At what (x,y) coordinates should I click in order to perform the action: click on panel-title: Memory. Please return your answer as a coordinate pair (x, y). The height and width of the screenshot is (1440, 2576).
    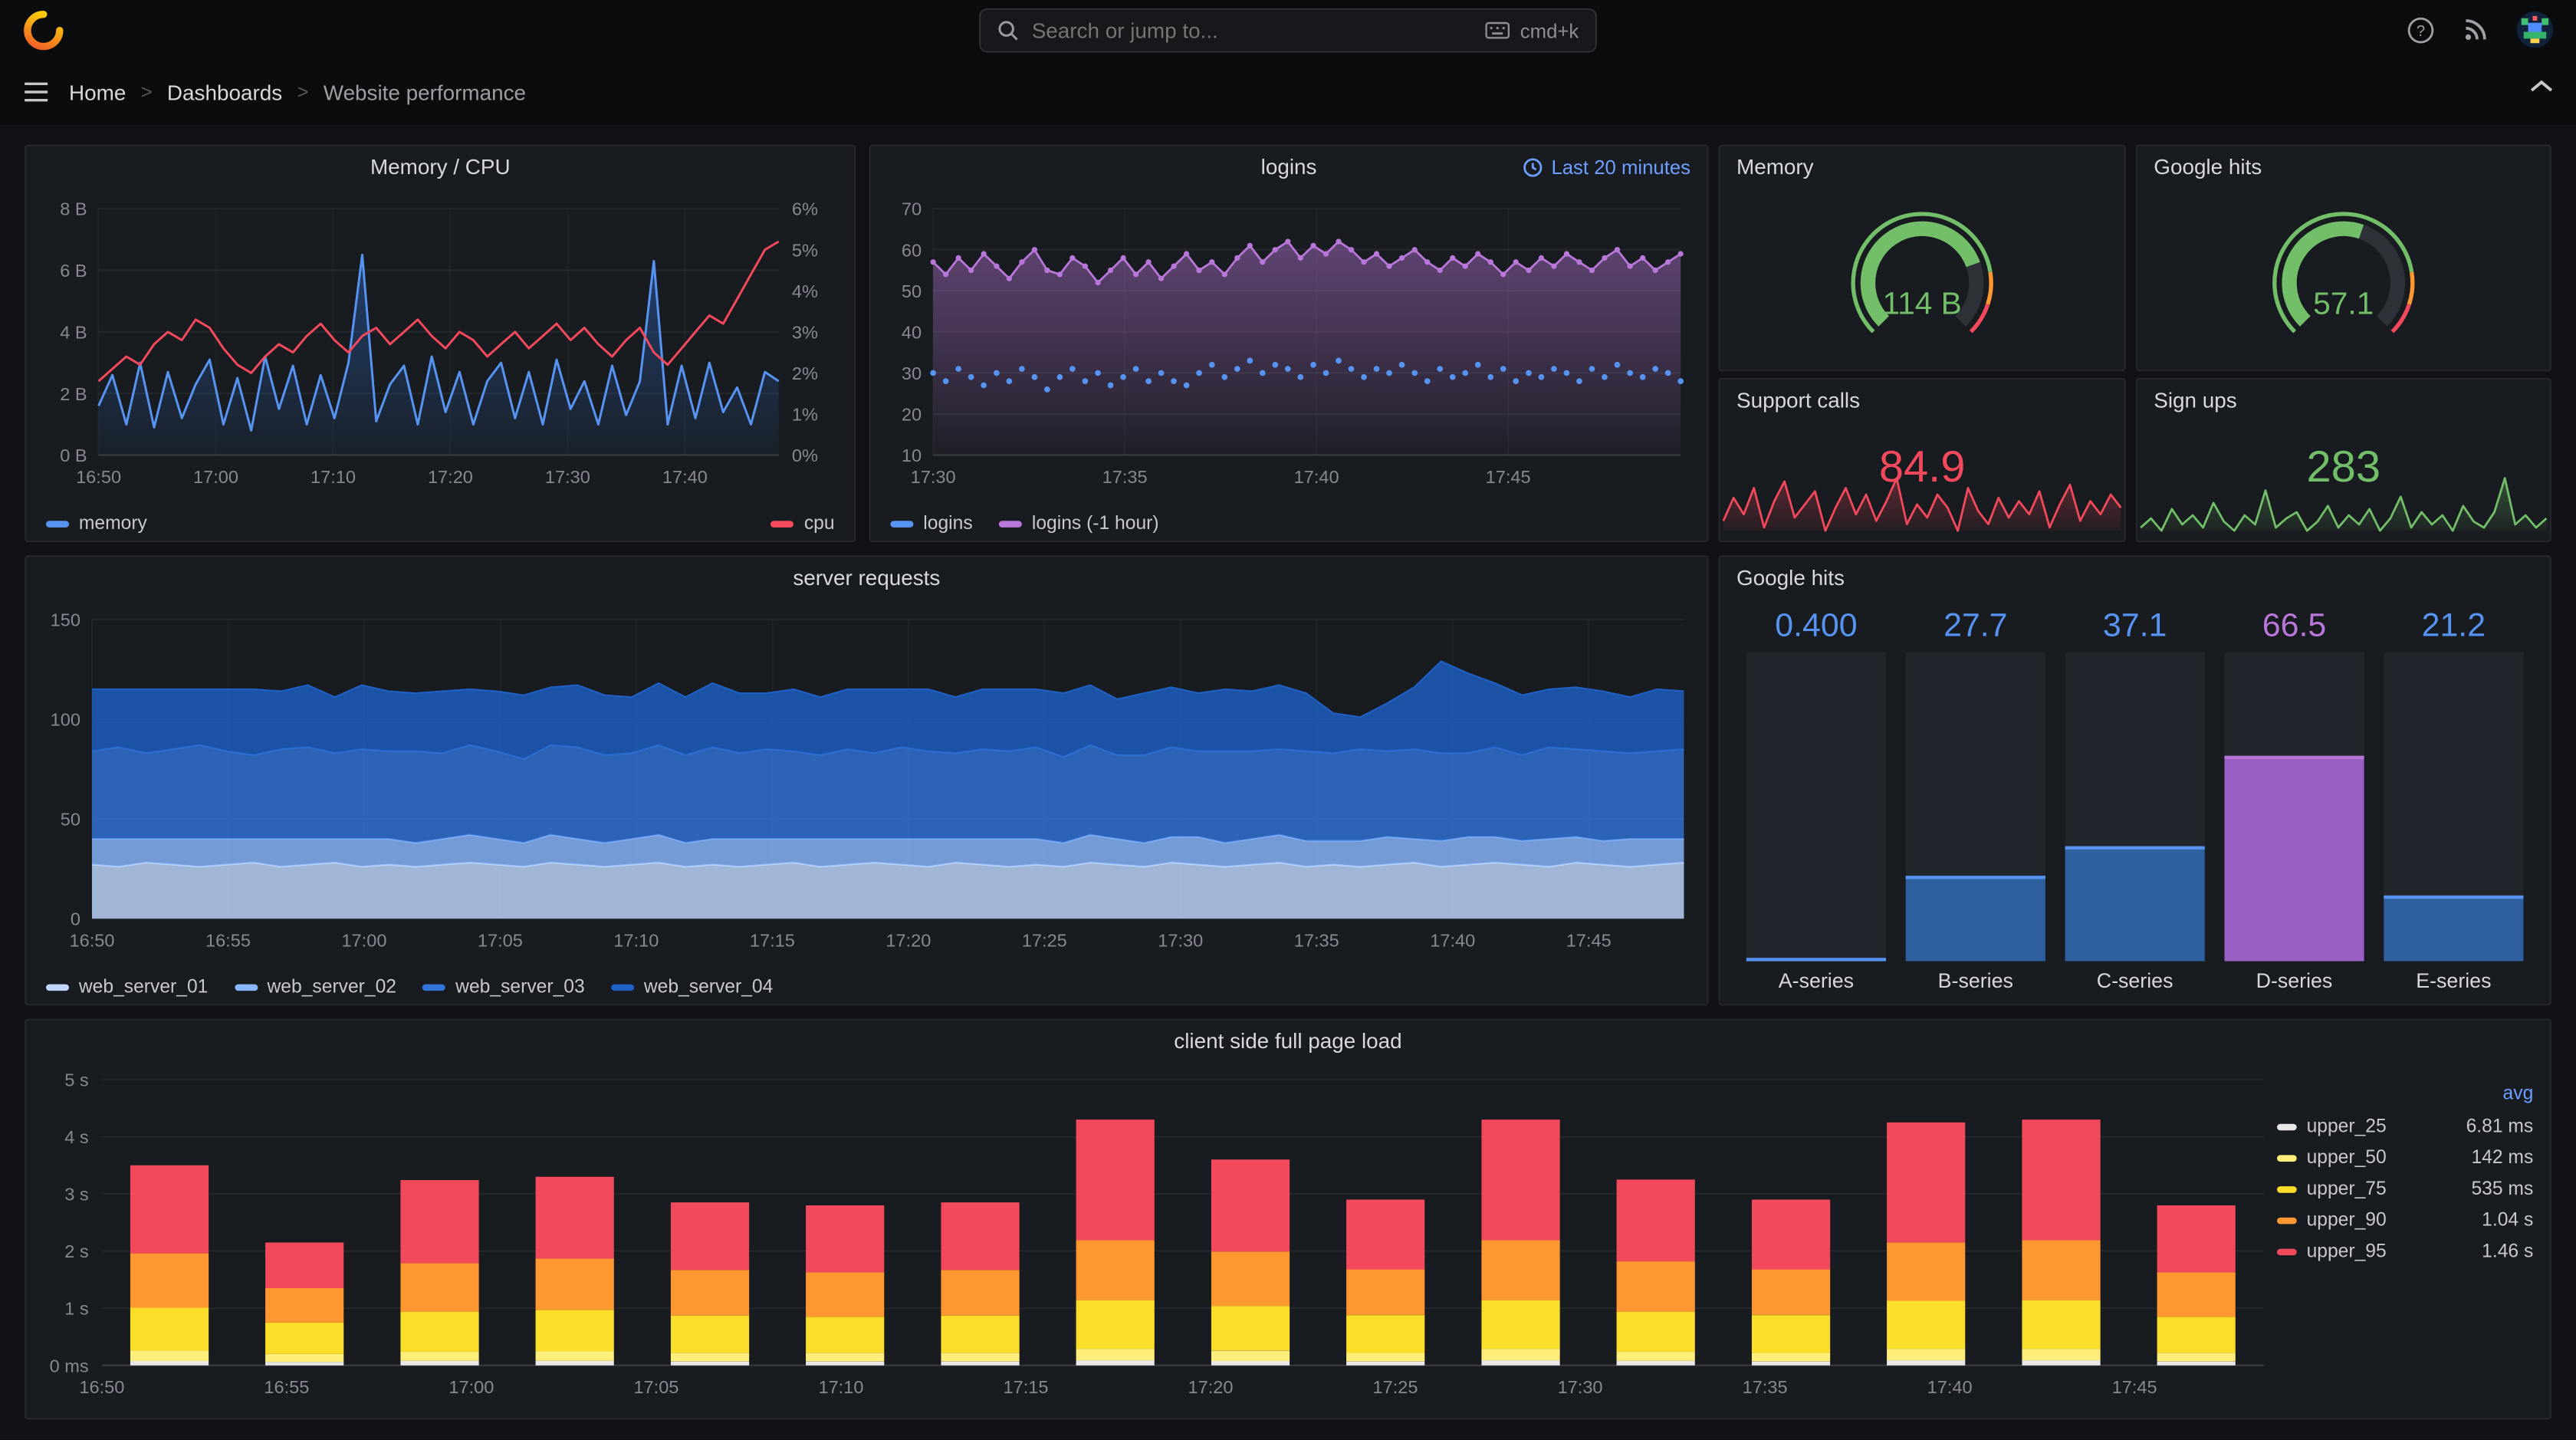
    Looking at the image, I should click on (1922, 167).